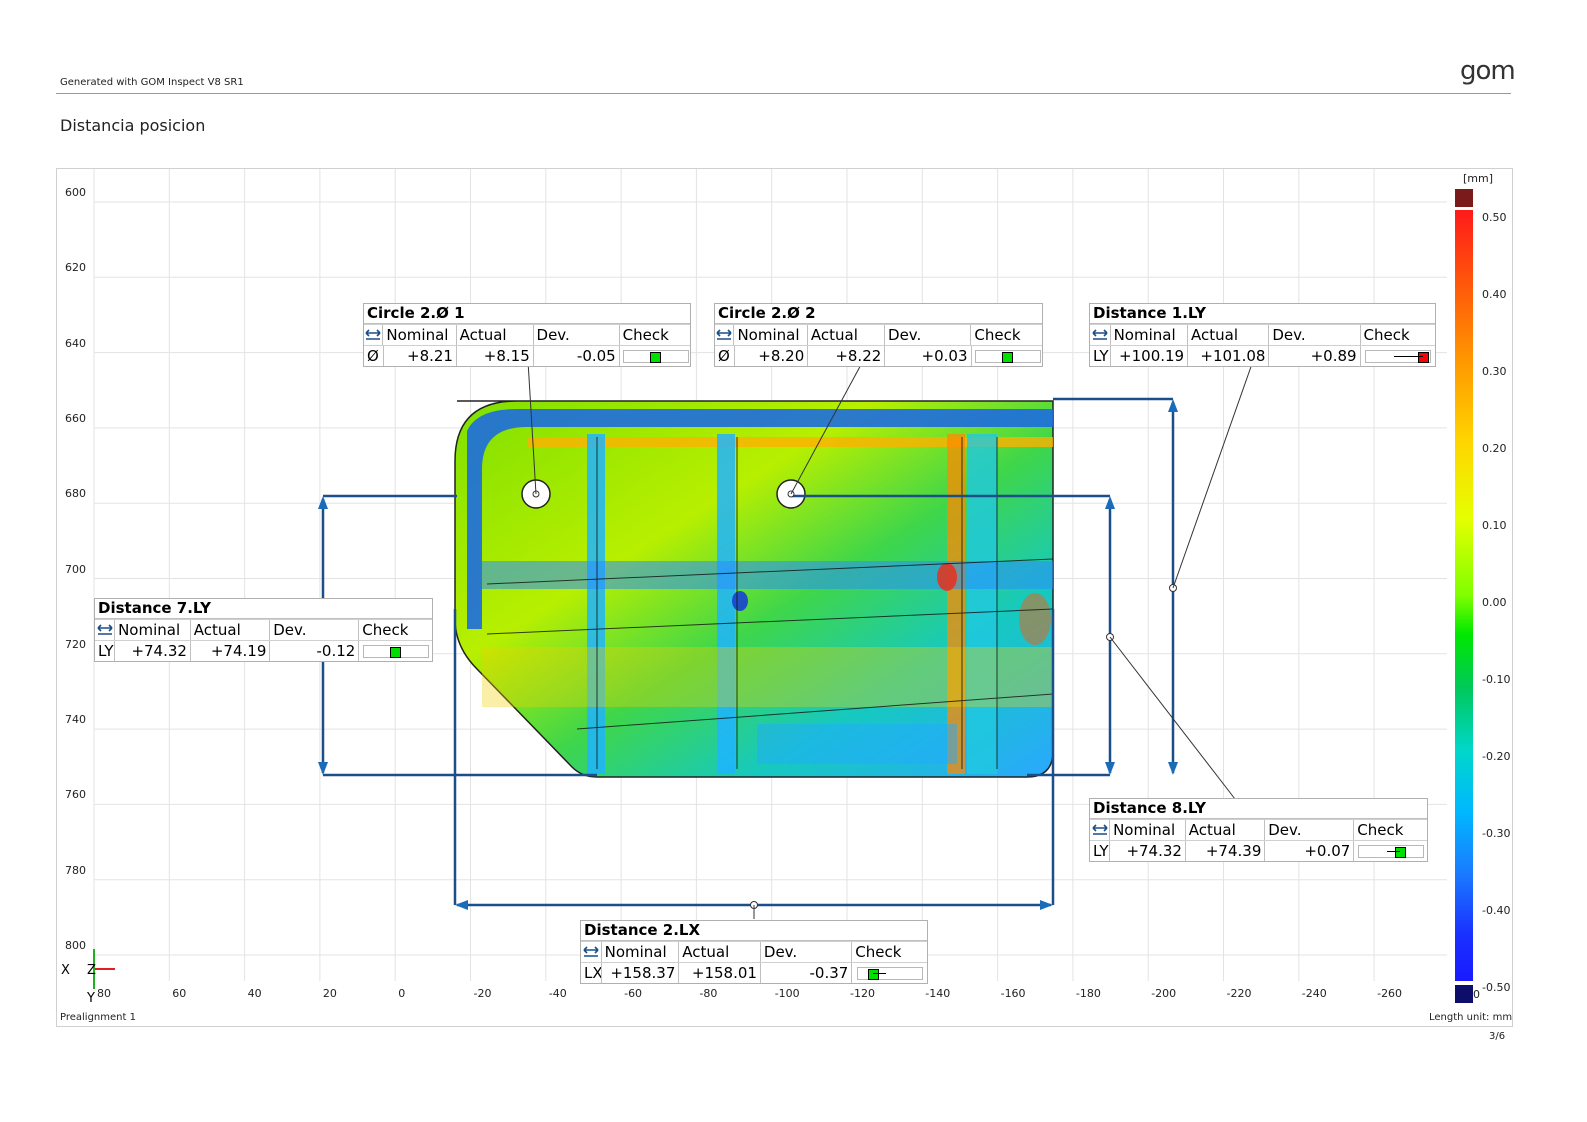  I want to click on colorbar-tick-label: -0.10, so click(1496, 679).